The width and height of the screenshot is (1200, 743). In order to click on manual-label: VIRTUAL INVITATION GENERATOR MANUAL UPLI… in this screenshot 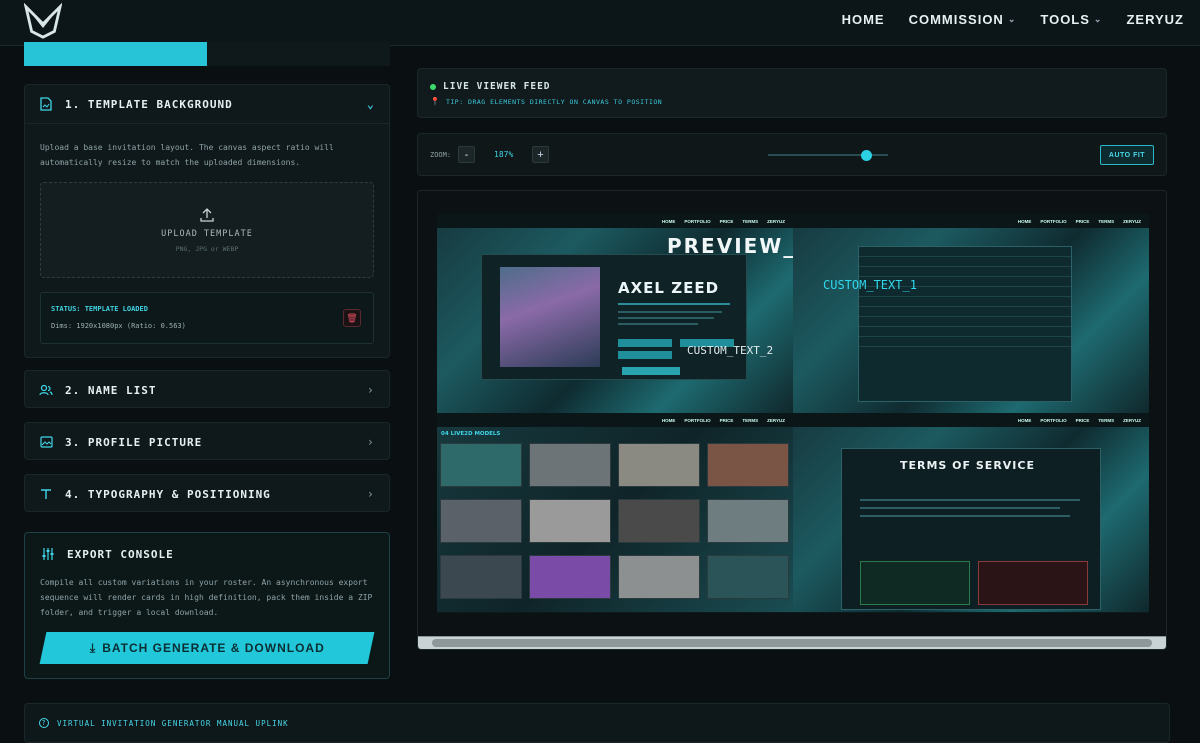, I will do `click(173, 723)`.